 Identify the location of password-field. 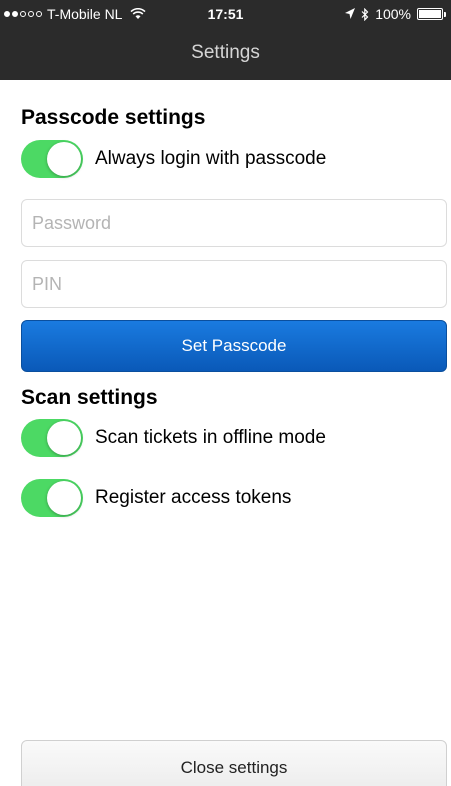
(234, 223).